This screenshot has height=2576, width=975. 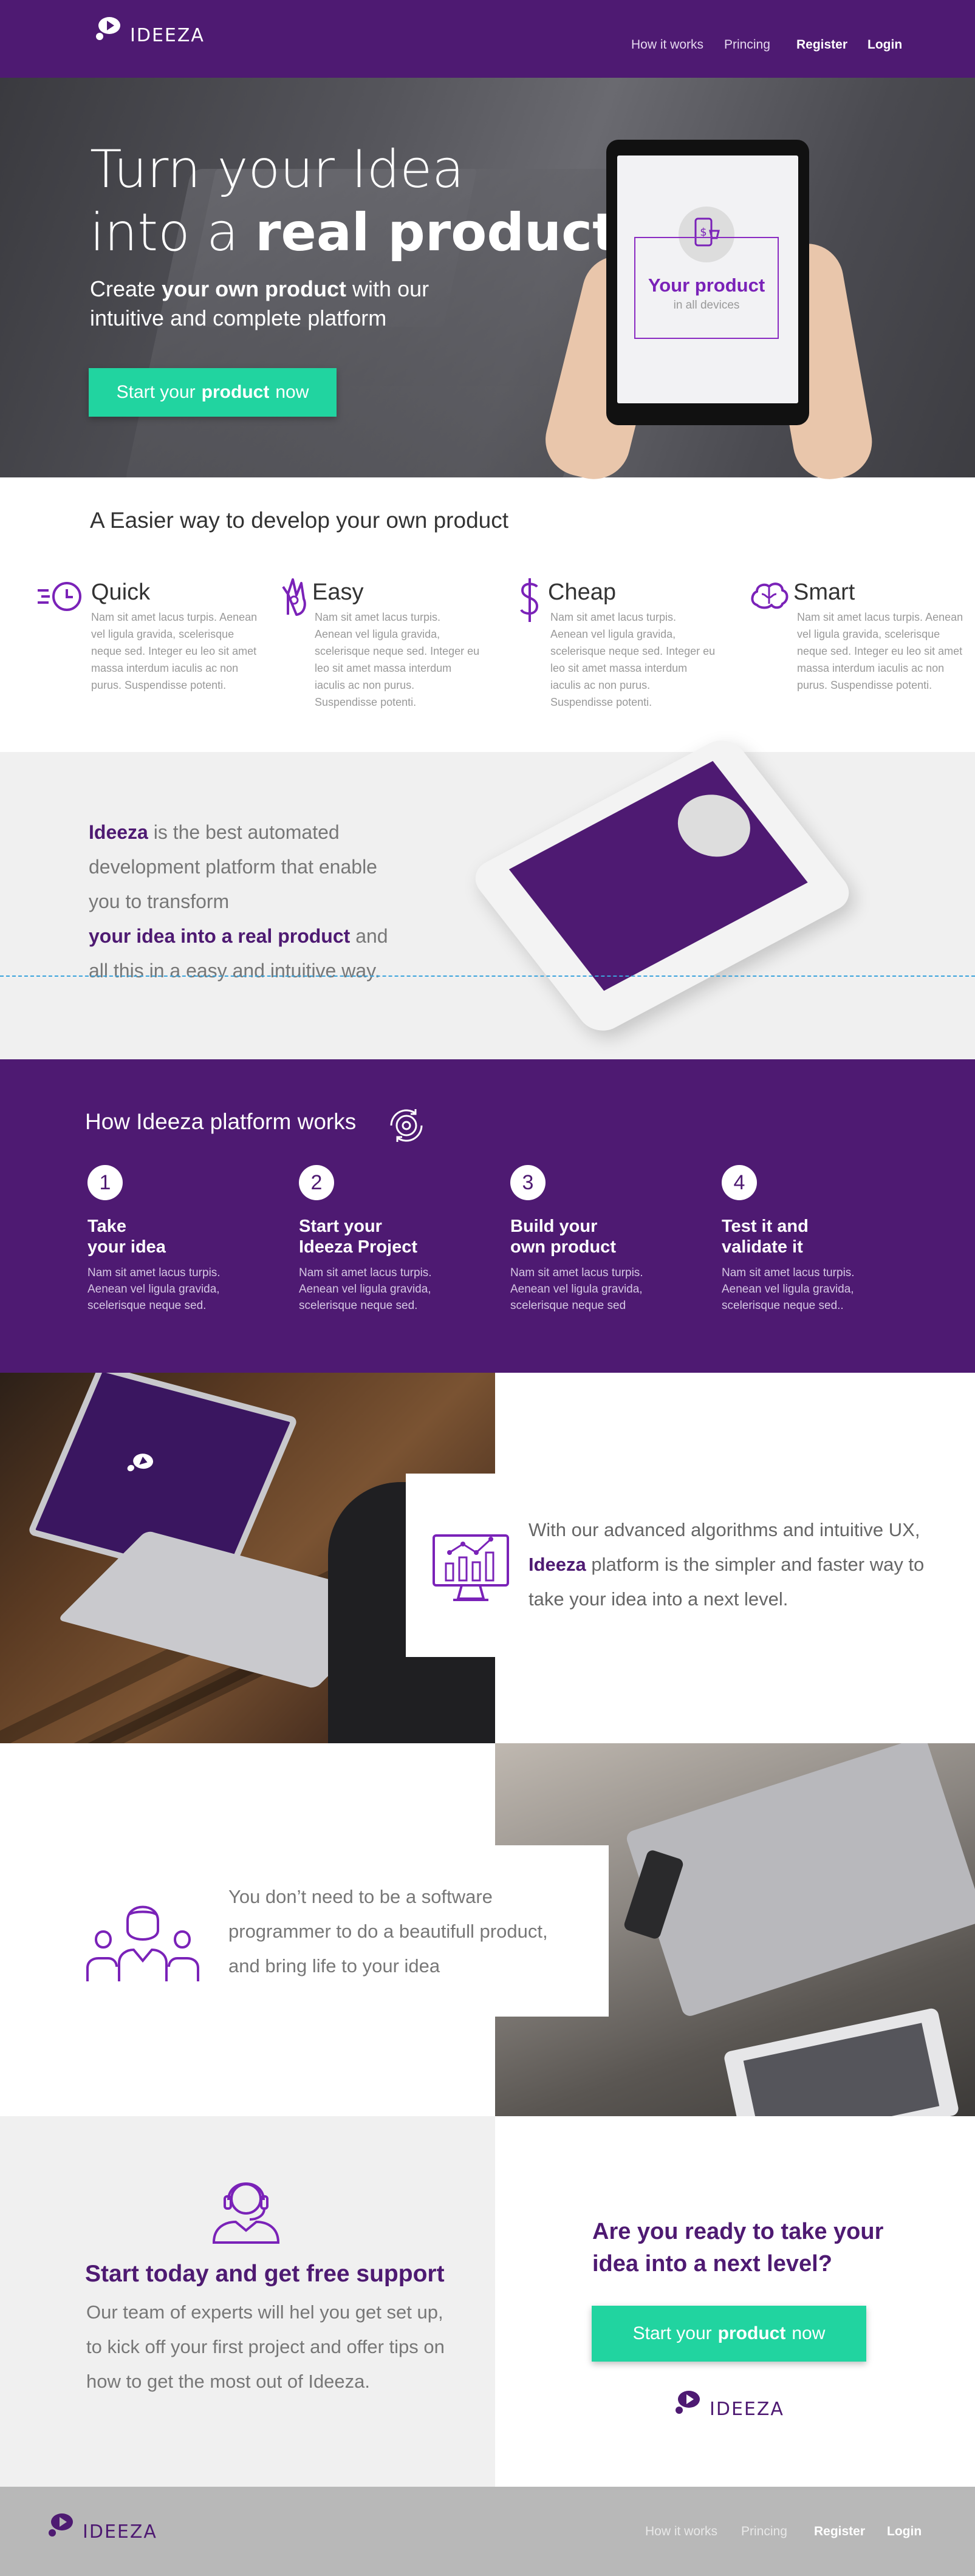 I want to click on support-agent-icon, so click(x=246, y=2213).